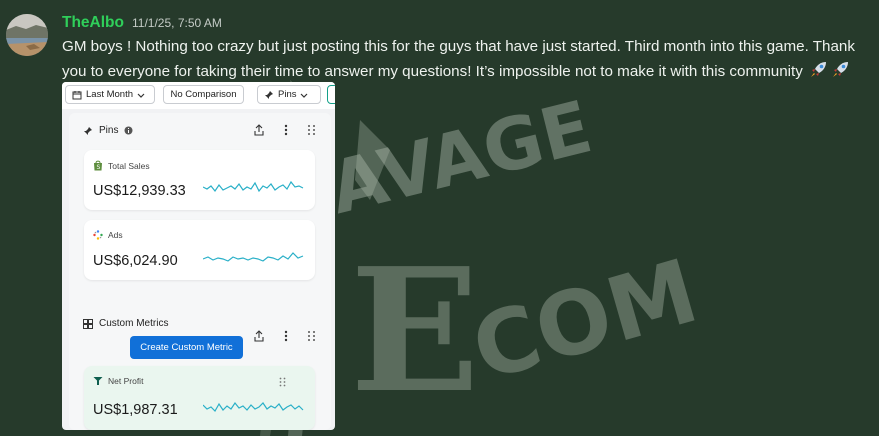 This screenshot has height=436, width=879. What do you see at coordinates (415, 331) in the screenshot?
I see `svg-text: E` at bounding box center [415, 331].